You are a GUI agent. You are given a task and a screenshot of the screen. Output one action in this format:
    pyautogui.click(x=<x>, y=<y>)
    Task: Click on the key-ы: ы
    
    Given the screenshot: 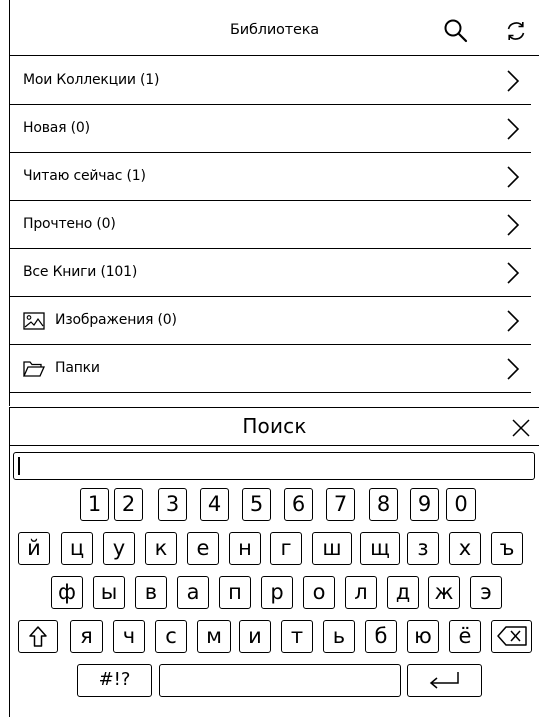 What is the action you would take?
    pyautogui.click(x=109, y=592)
    